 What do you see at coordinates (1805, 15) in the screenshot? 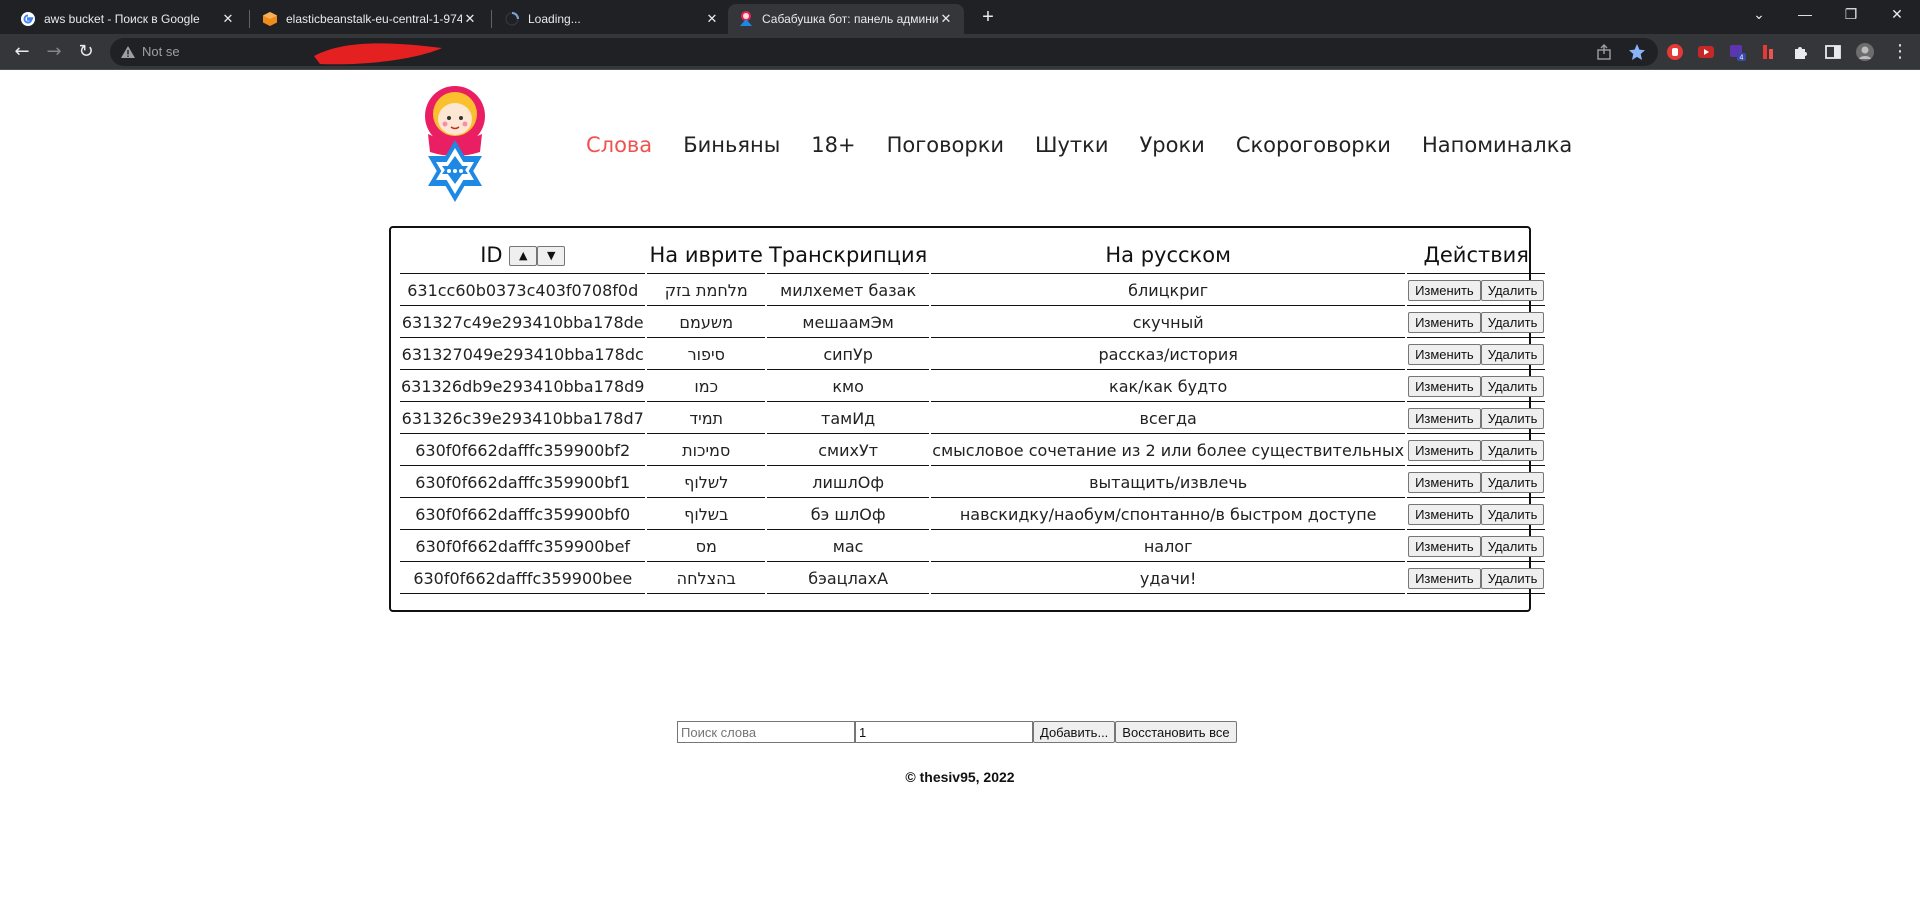
I see `minimize-button: —` at bounding box center [1805, 15].